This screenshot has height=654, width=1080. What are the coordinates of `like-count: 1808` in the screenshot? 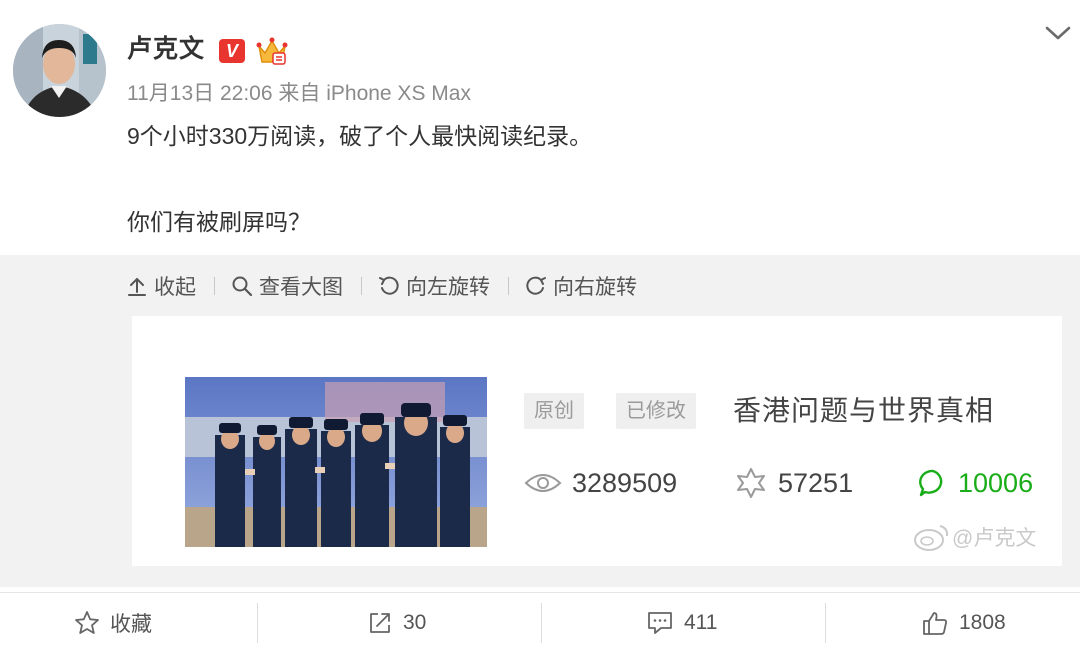 It's located at (982, 622).